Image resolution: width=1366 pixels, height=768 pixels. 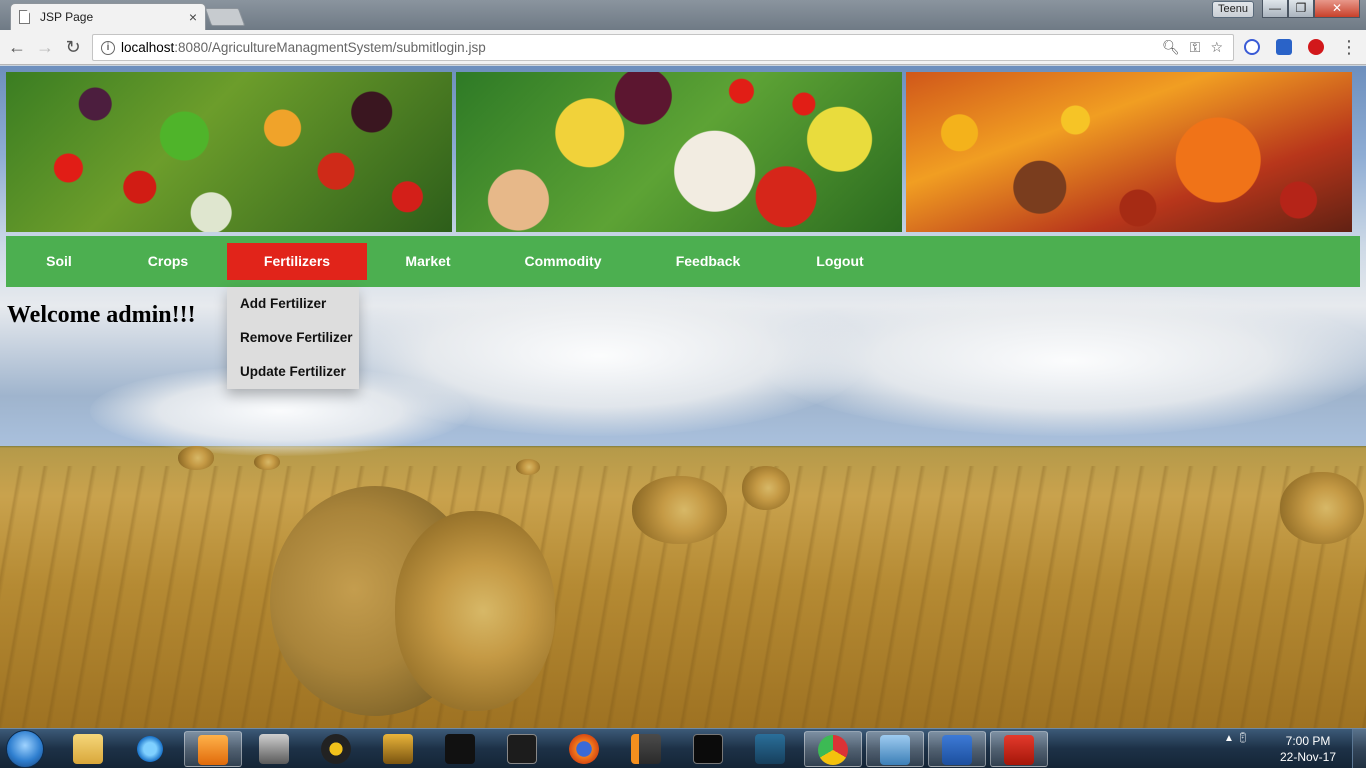 What do you see at coordinates (297, 261) in the screenshot?
I see `nav-fertilizers: Fertilizers` at bounding box center [297, 261].